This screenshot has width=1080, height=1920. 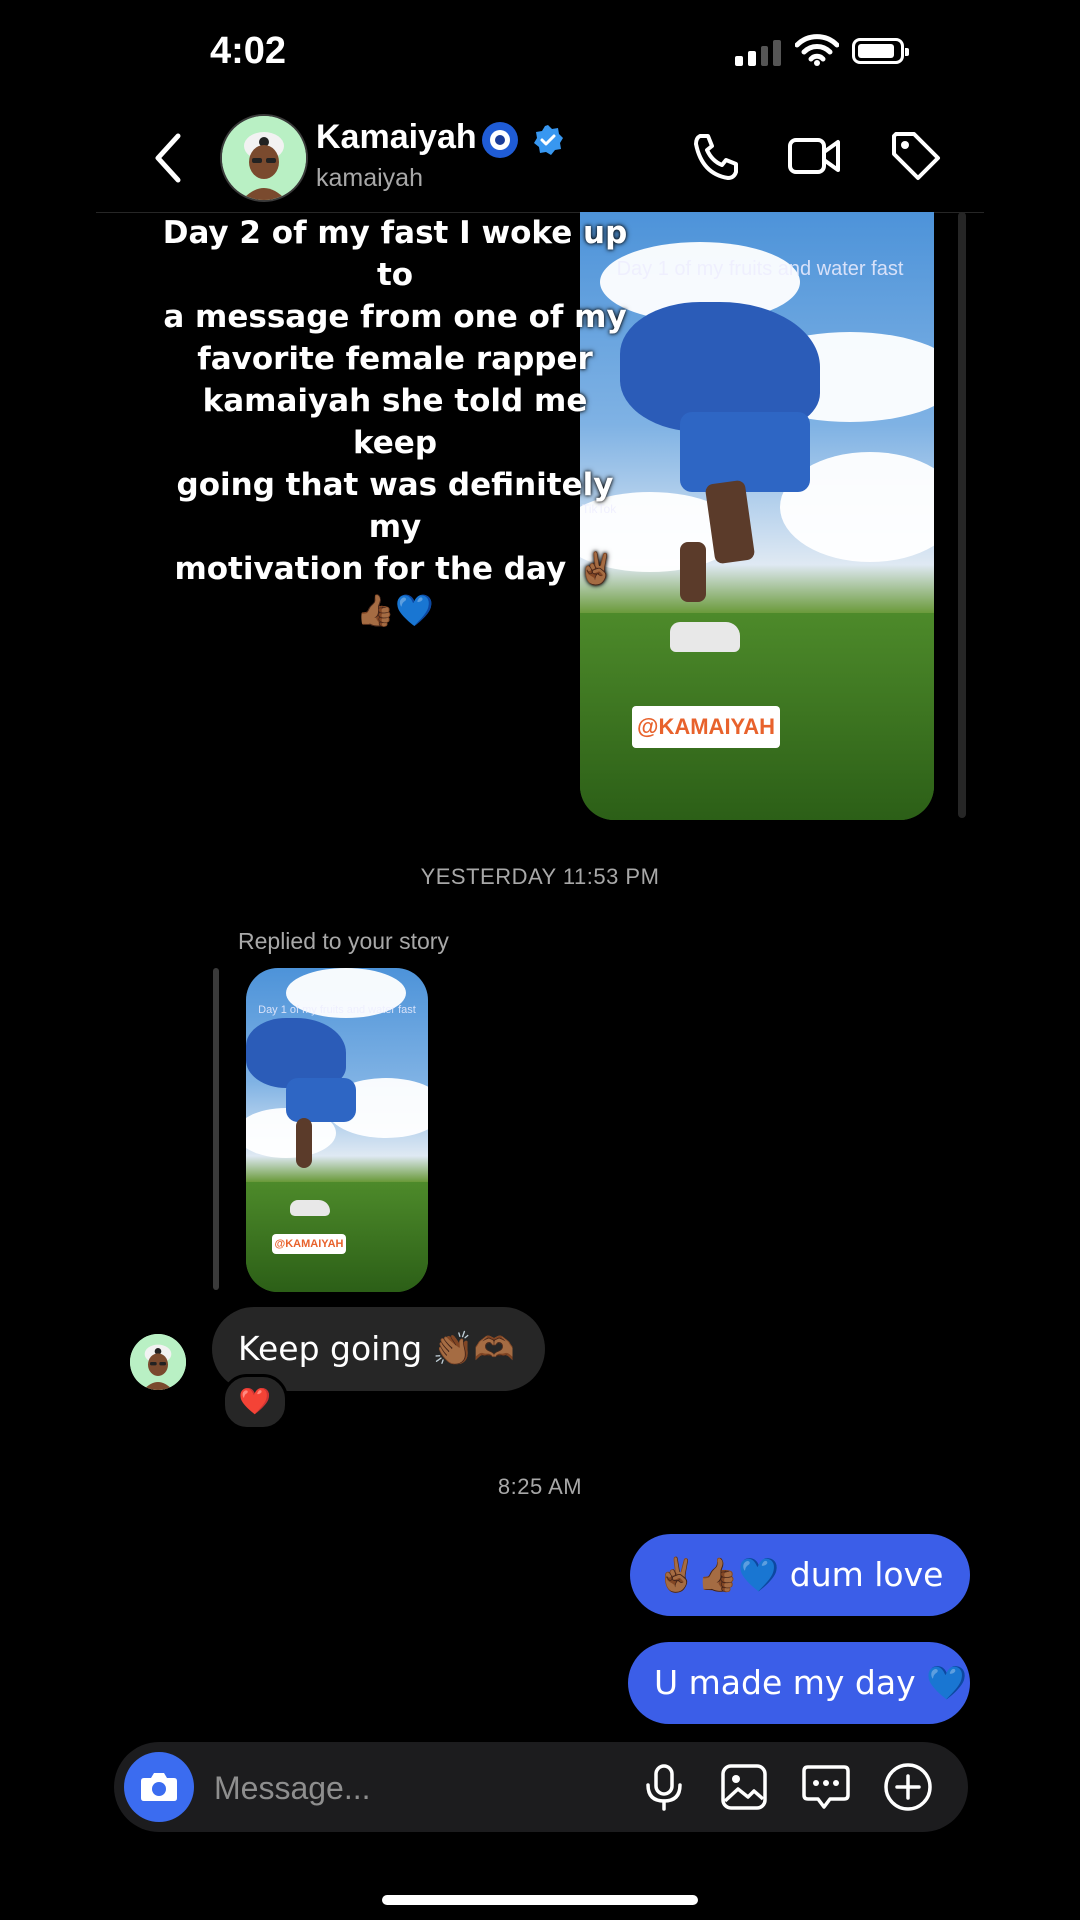 What do you see at coordinates (248, 51) in the screenshot?
I see `status-time: 4:02` at bounding box center [248, 51].